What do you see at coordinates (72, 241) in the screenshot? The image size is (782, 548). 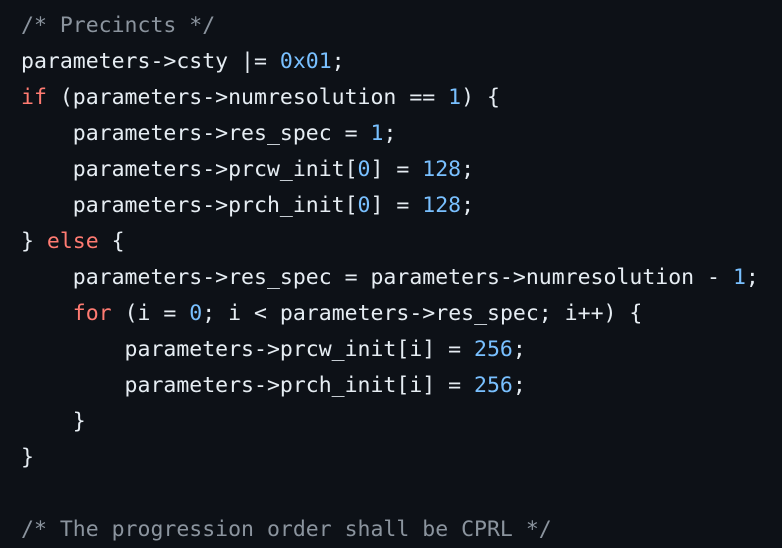 I see `code-token-keyword: else` at bounding box center [72, 241].